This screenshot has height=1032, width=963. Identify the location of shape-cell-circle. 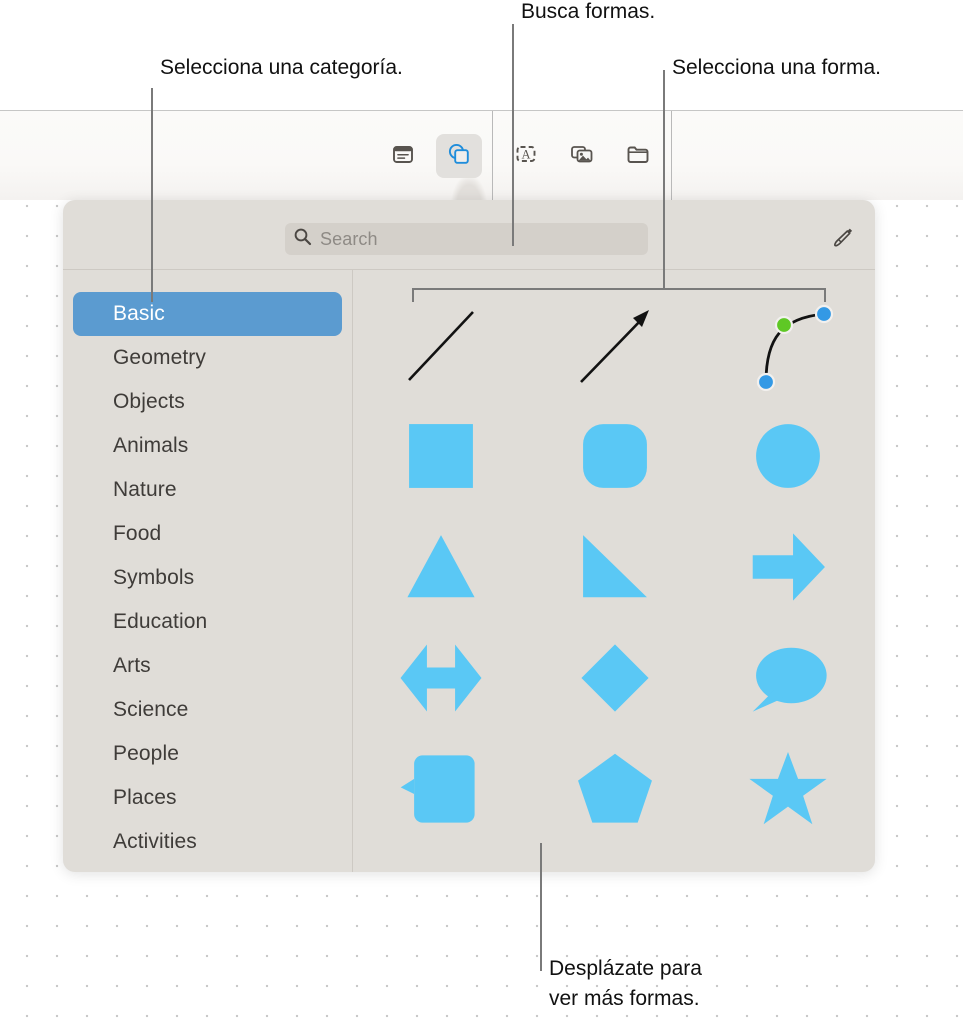
(788, 455).